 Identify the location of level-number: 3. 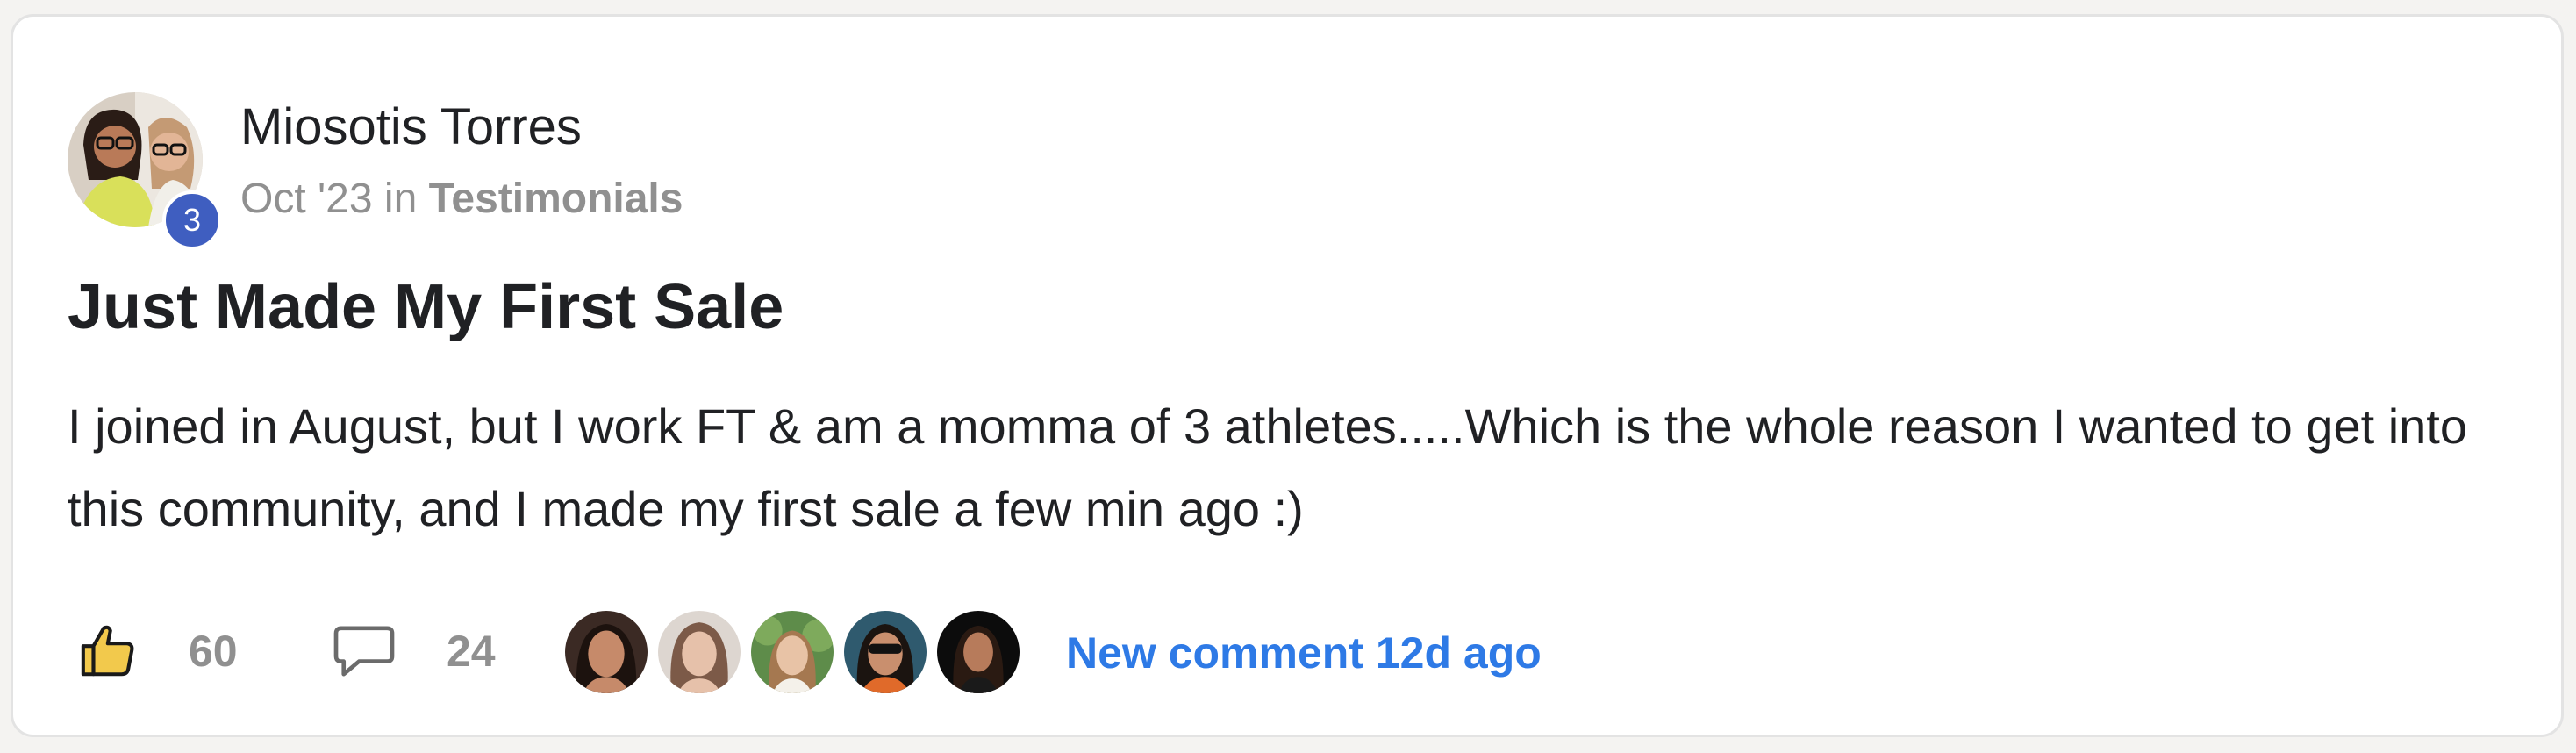
(192, 220).